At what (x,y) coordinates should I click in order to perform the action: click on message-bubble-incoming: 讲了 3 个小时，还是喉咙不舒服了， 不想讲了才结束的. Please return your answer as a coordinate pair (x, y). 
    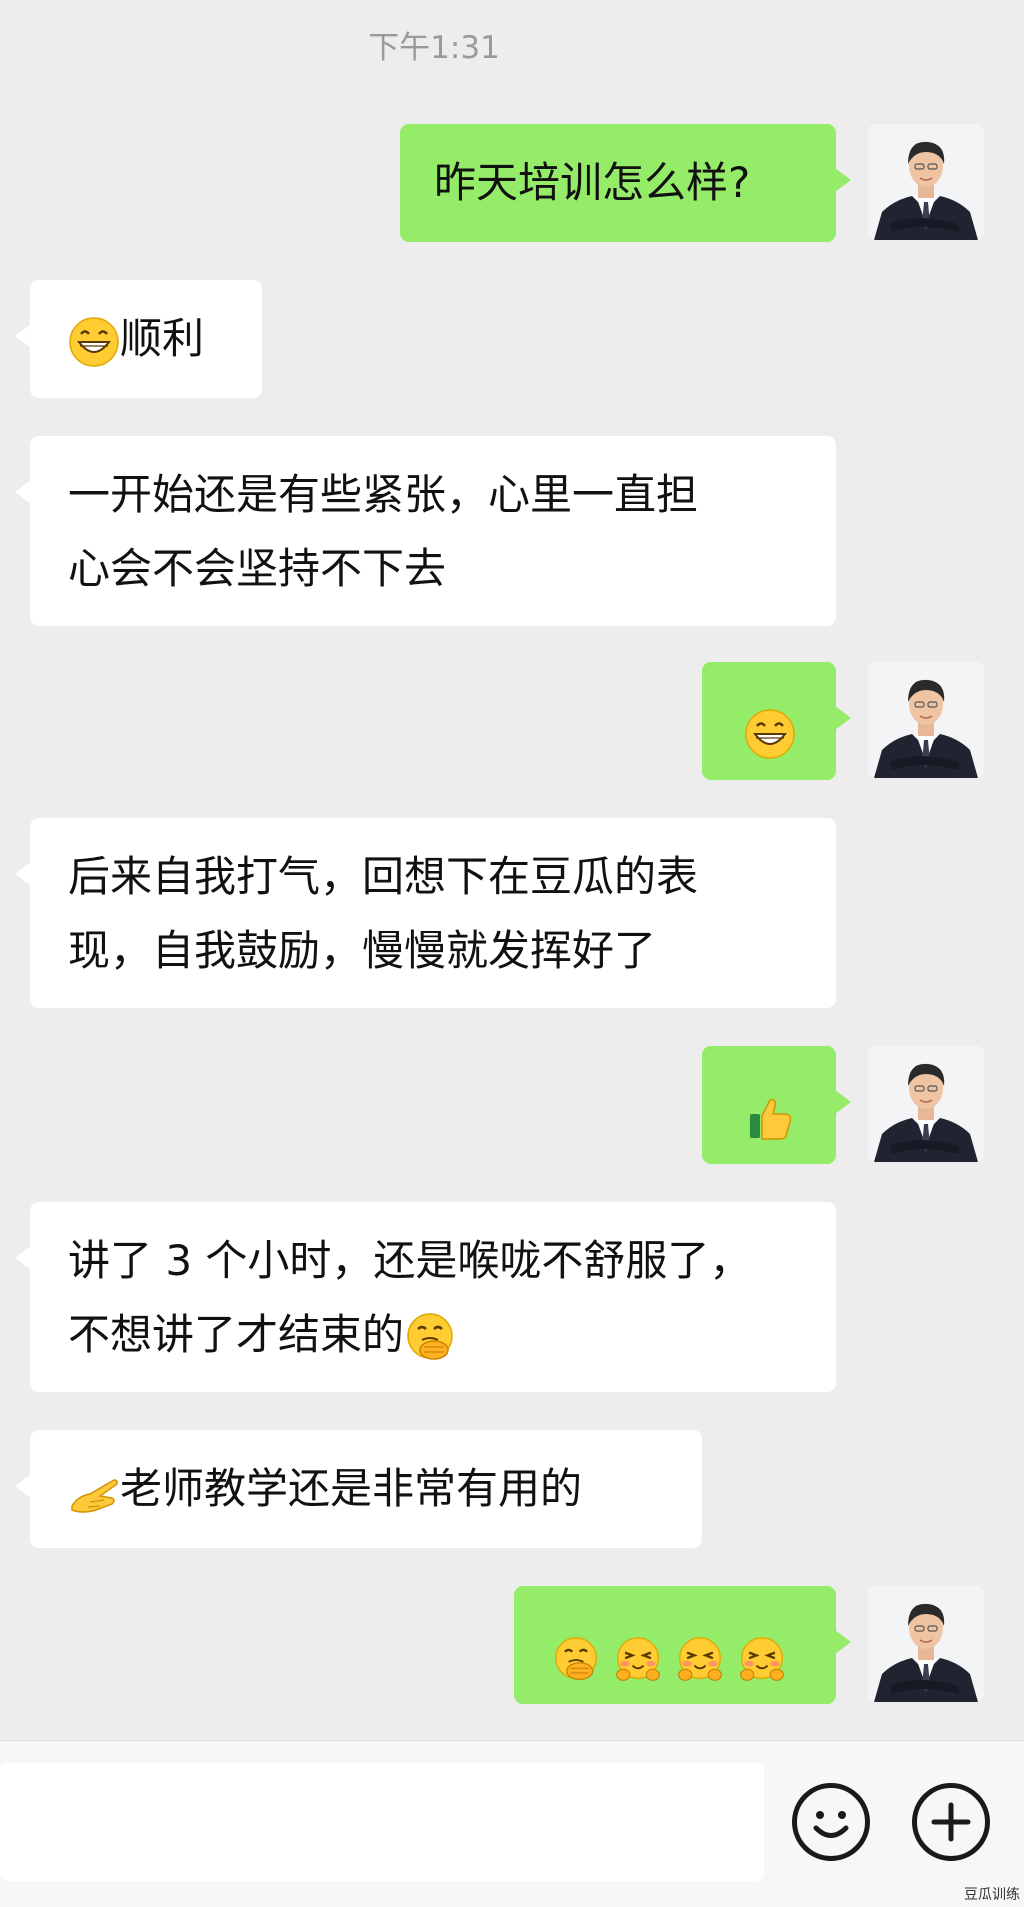
    Looking at the image, I should click on (425, 1297).